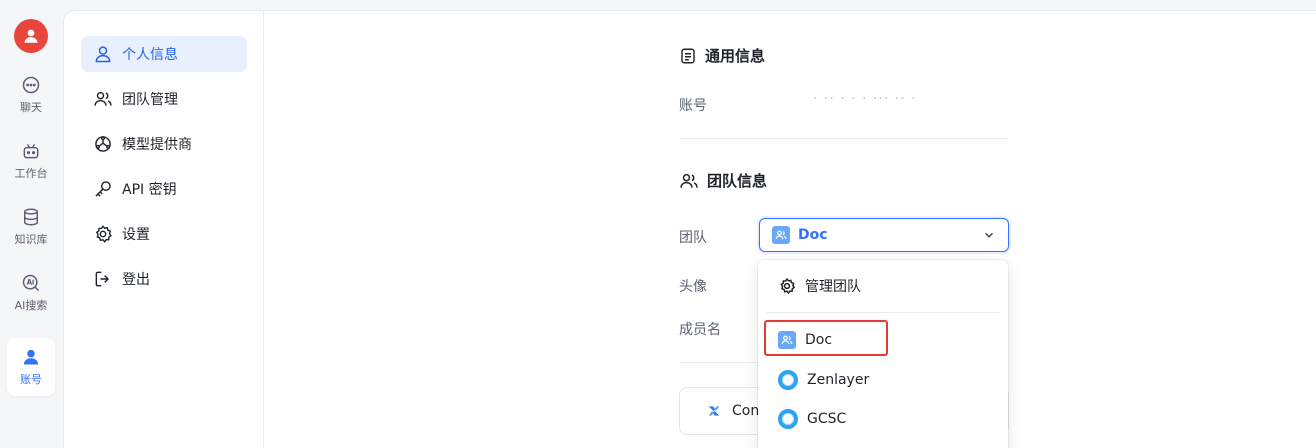  What do you see at coordinates (103, 144) in the screenshot?
I see `model-icon` at bounding box center [103, 144].